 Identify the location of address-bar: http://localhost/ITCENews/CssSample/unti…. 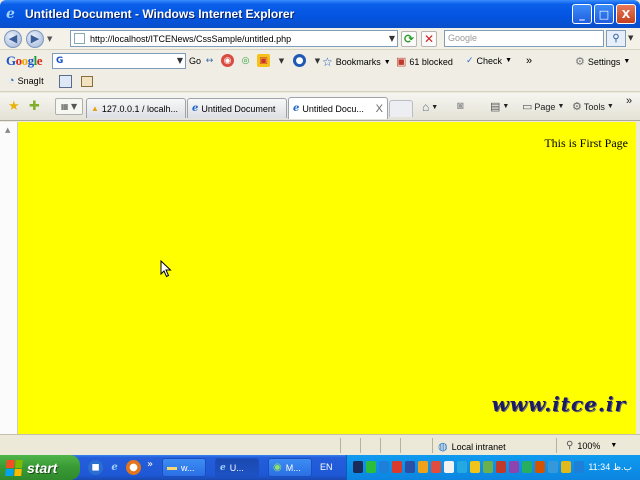
(234, 38).